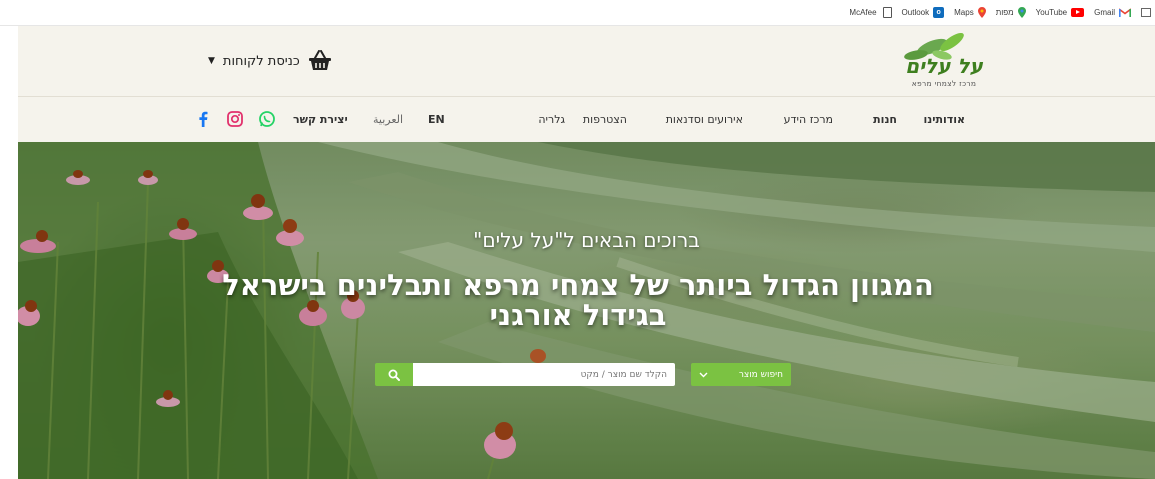 This screenshot has height=479, width=1155. What do you see at coordinates (551, 119) in the screenshot?
I see `nav-item-gallery: גלריה` at bounding box center [551, 119].